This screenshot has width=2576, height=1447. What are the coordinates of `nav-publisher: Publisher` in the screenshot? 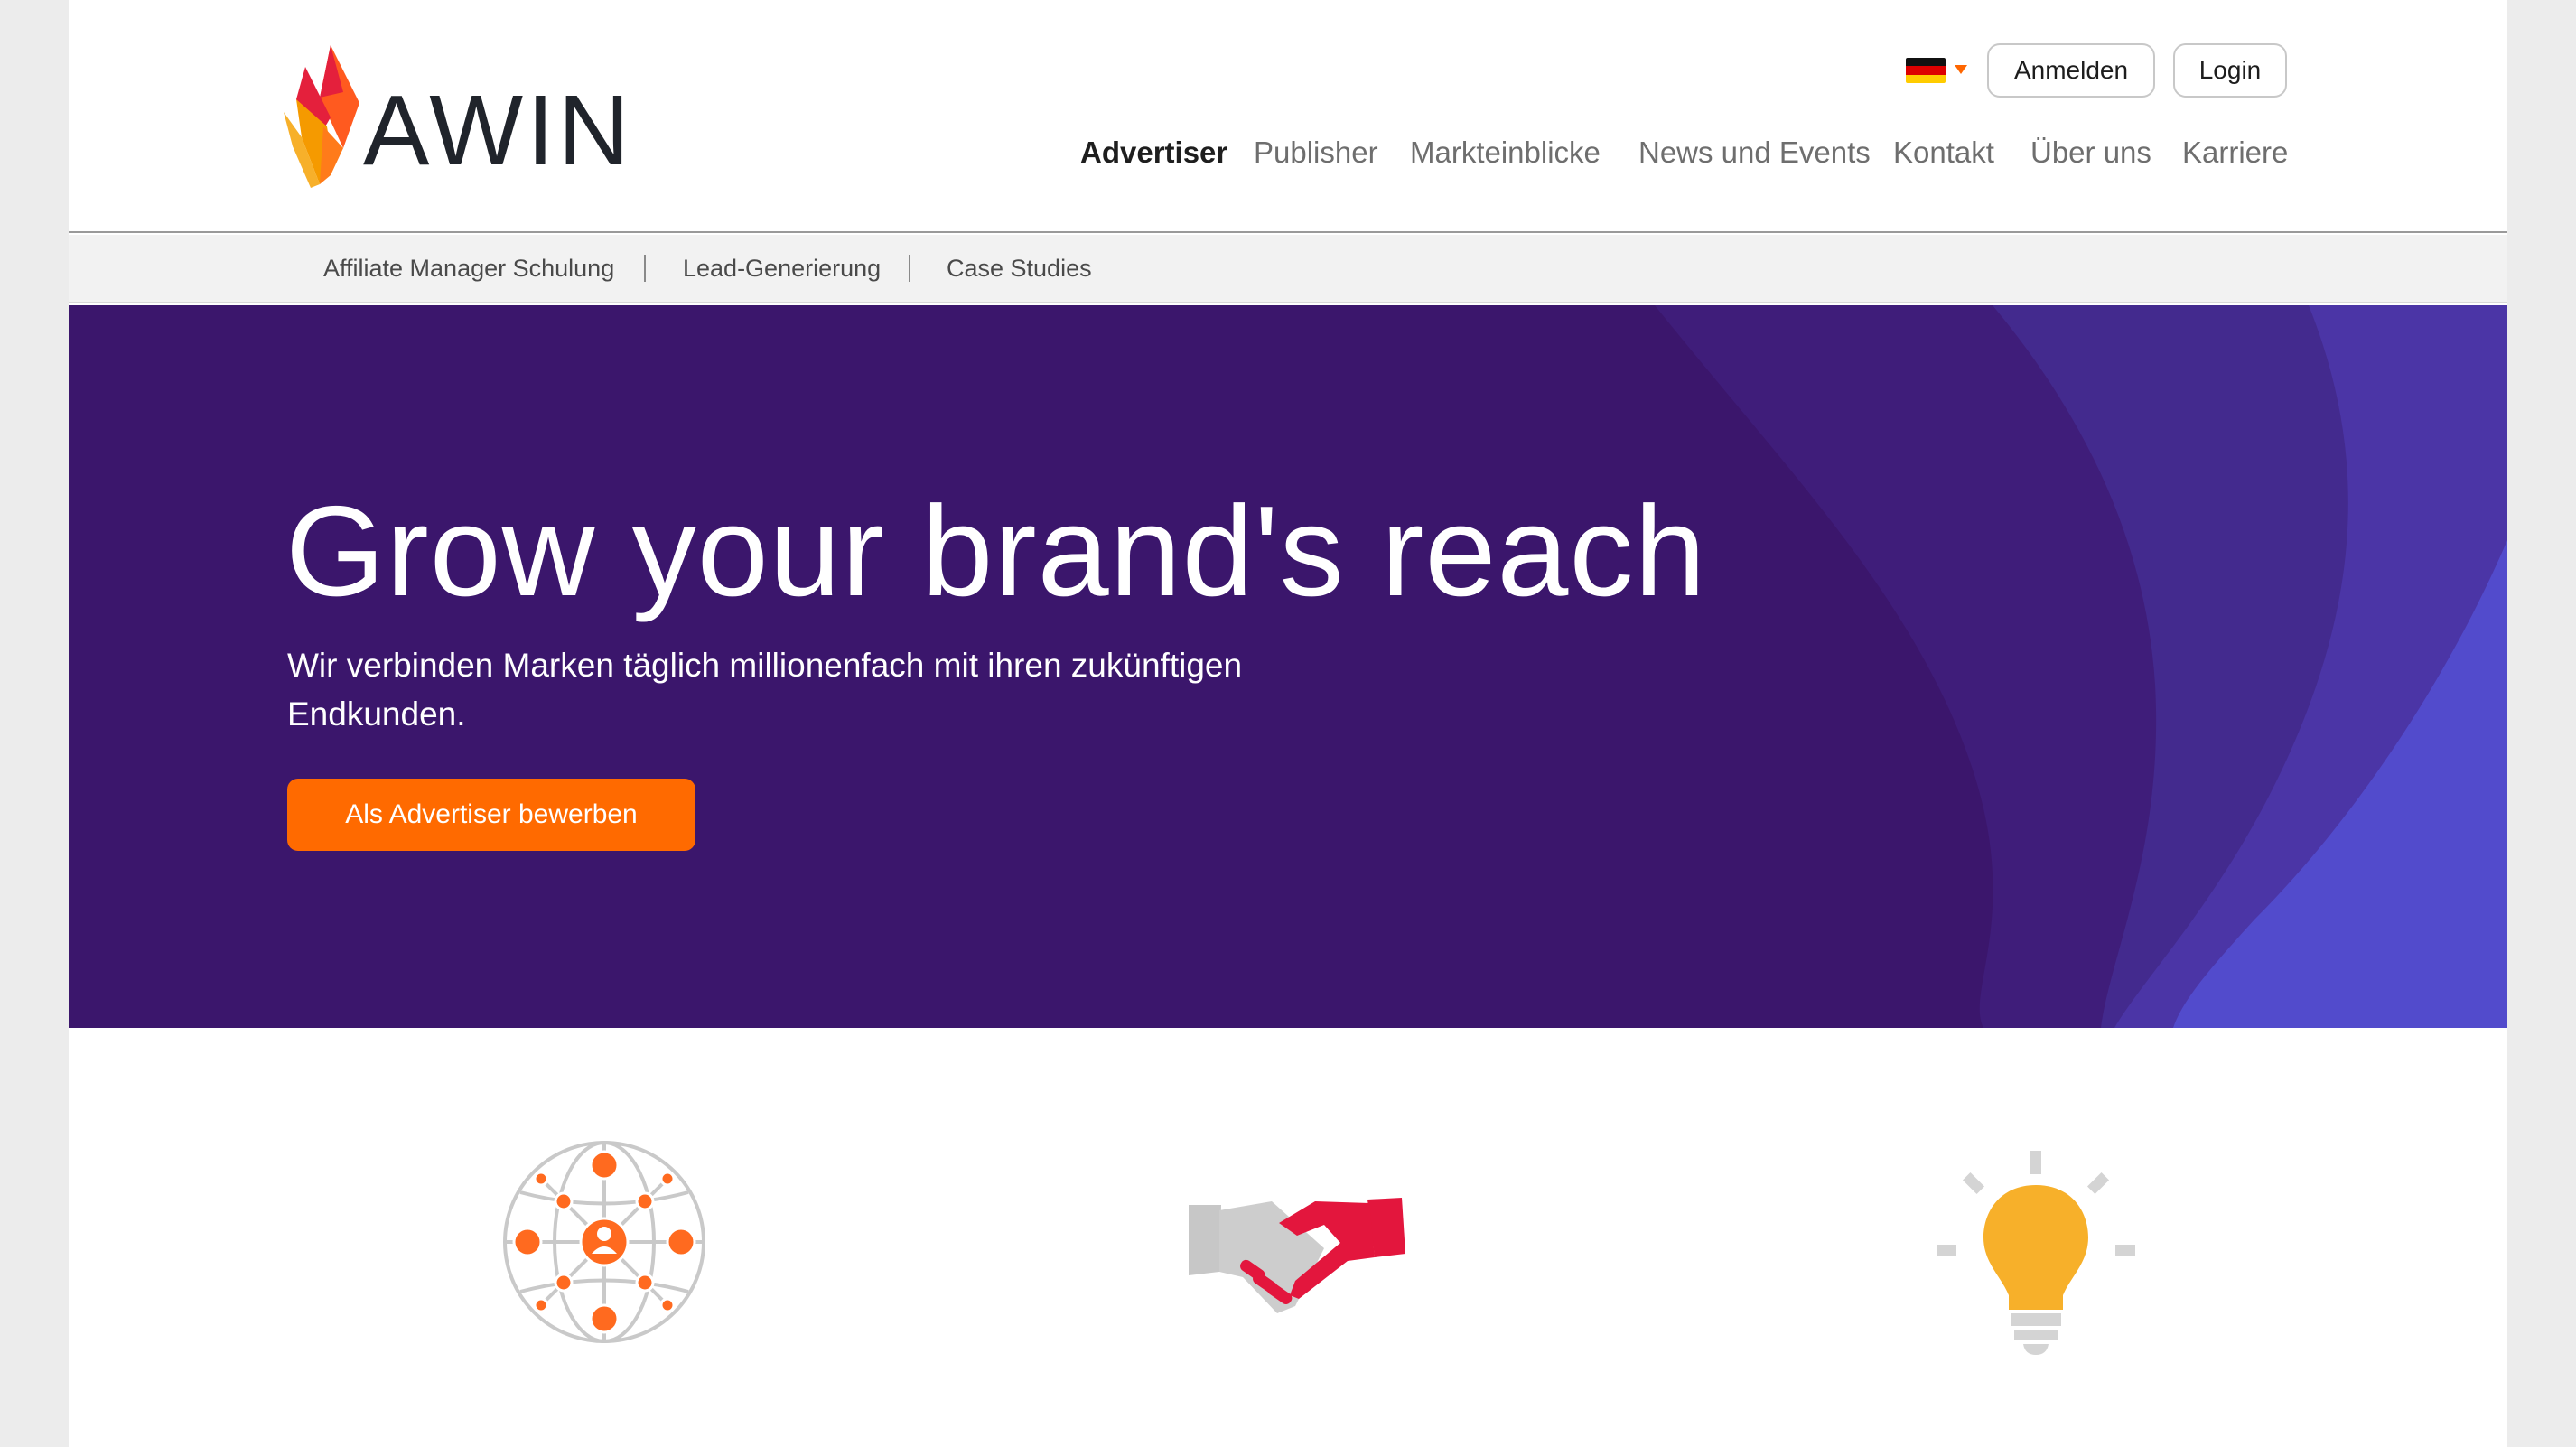 It's located at (1316, 152).